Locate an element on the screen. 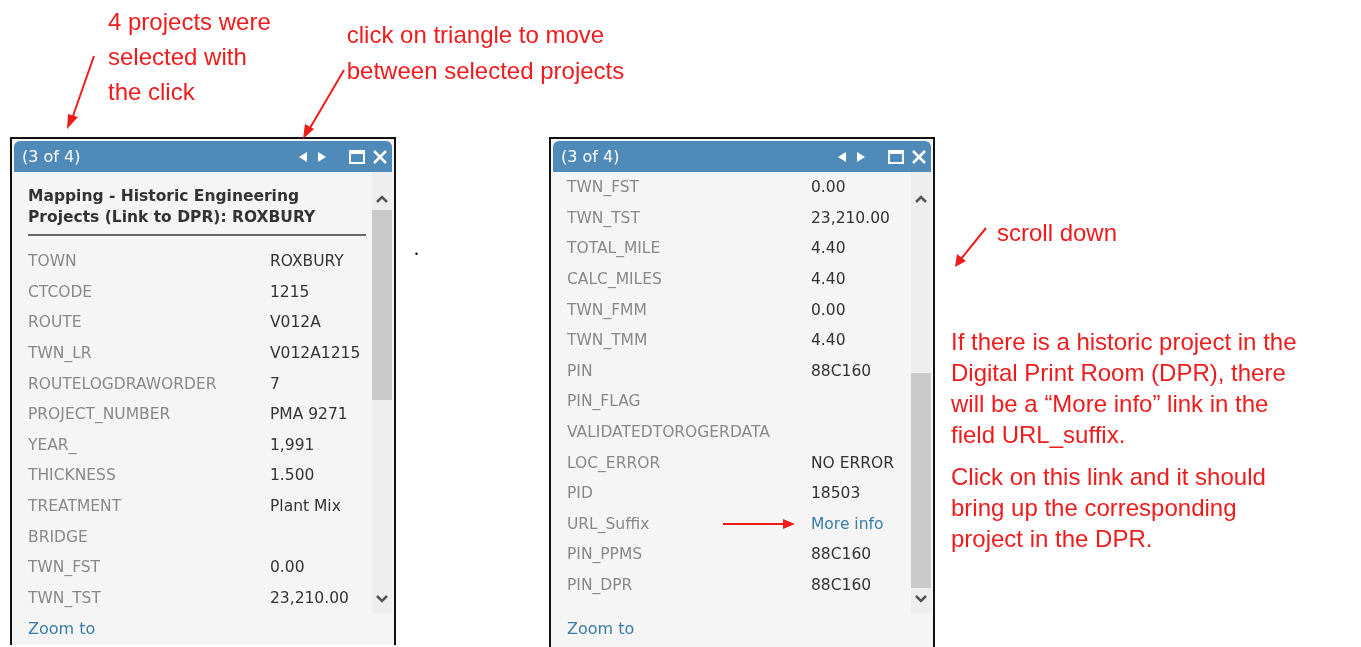 Image resolution: width=1361 pixels, height=647 pixels. field-value: 1.500 is located at coordinates (292, 475).